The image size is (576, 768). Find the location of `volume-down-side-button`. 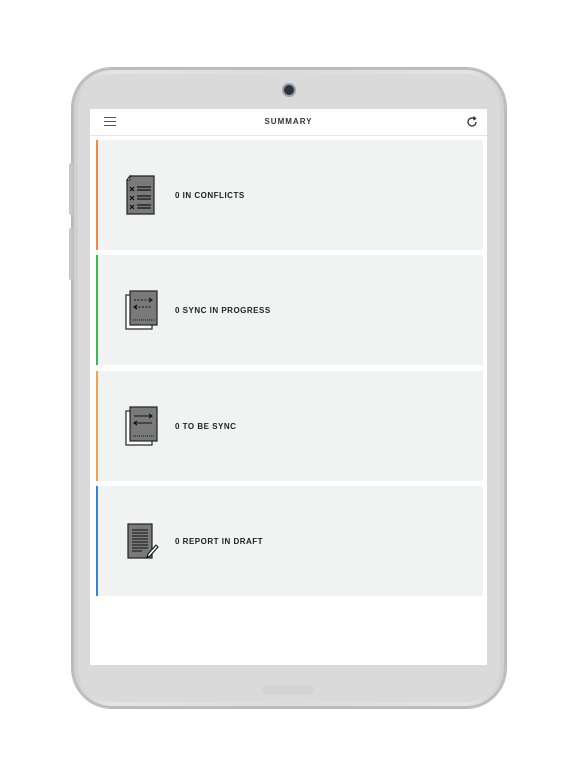

volume-down-side-button is located at coordinates (71, 254).